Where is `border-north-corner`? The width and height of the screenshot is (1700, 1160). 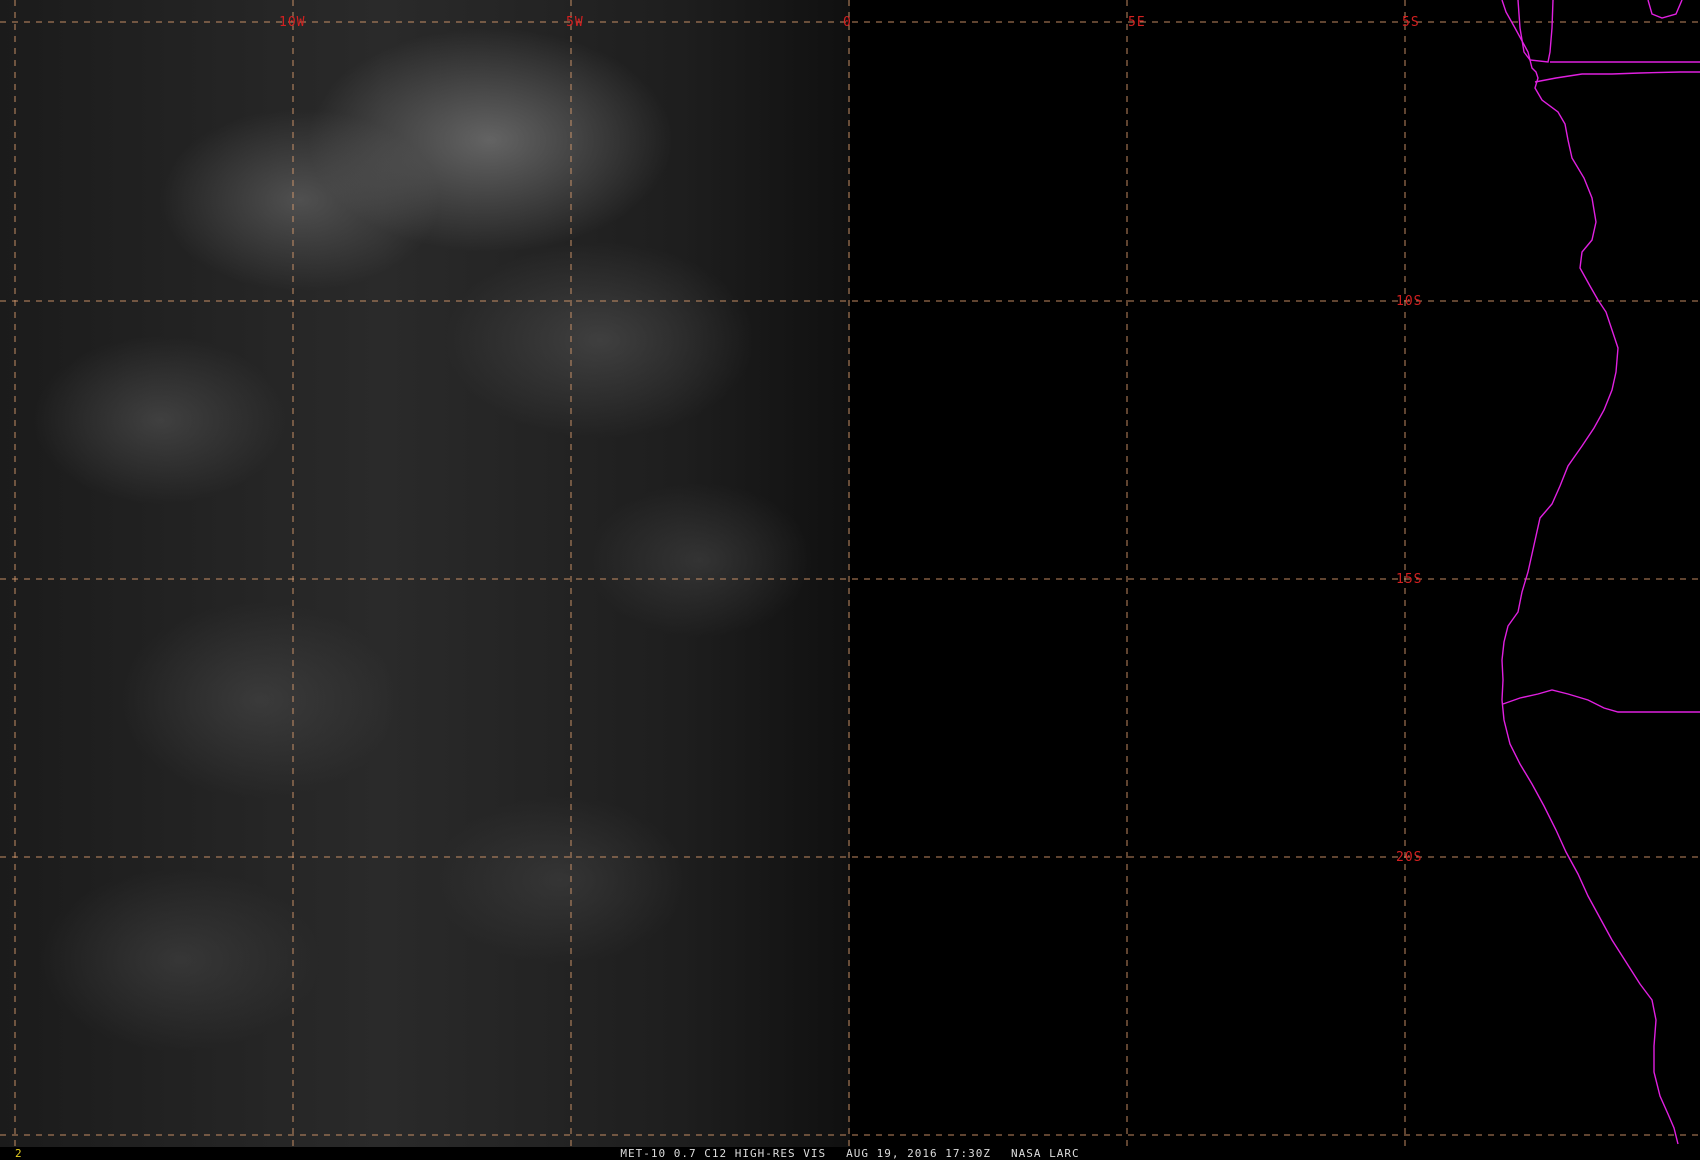 border-north-corner is located at coordinates (1665, 9).